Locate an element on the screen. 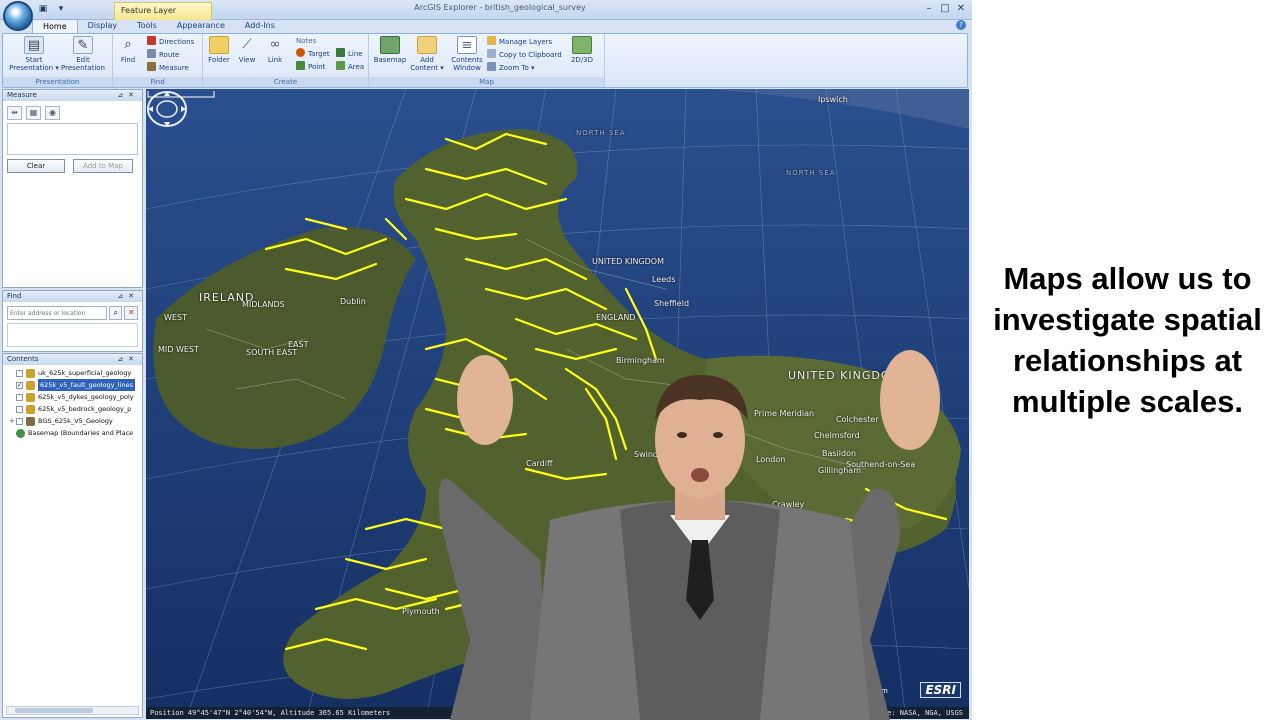  add-content-icon is located at coordinates (427, 45).